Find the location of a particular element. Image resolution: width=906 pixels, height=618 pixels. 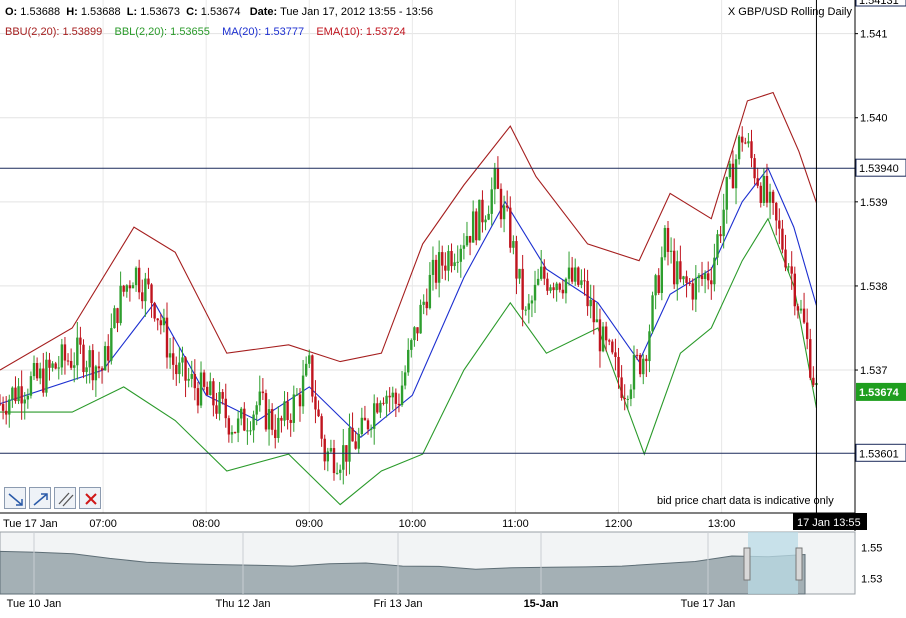

close-label: C: is located at coordinates (192, 12).